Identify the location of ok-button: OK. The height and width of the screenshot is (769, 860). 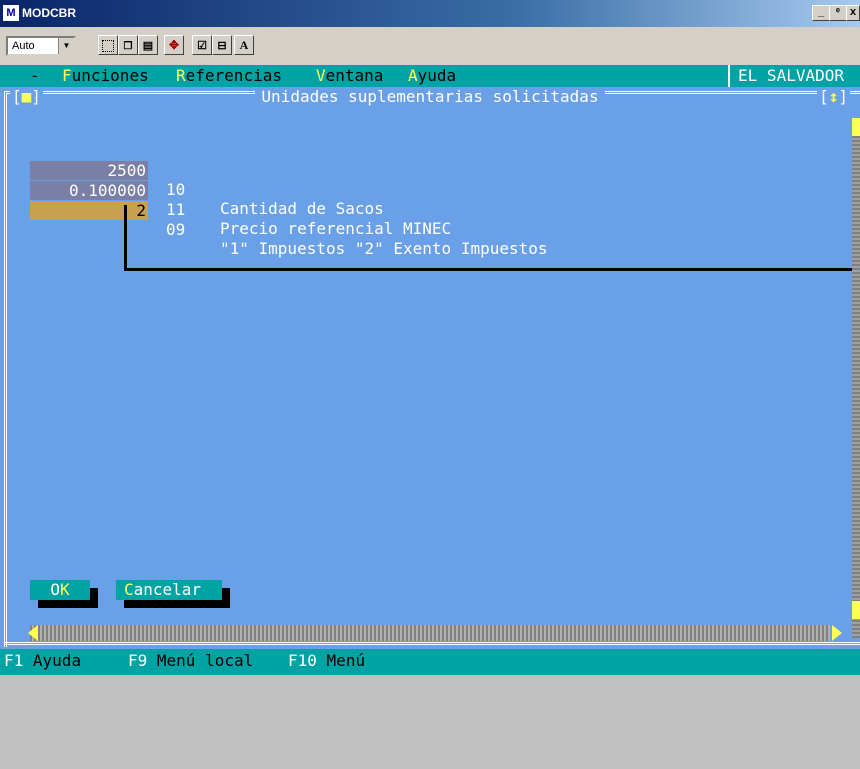
(60, 590).